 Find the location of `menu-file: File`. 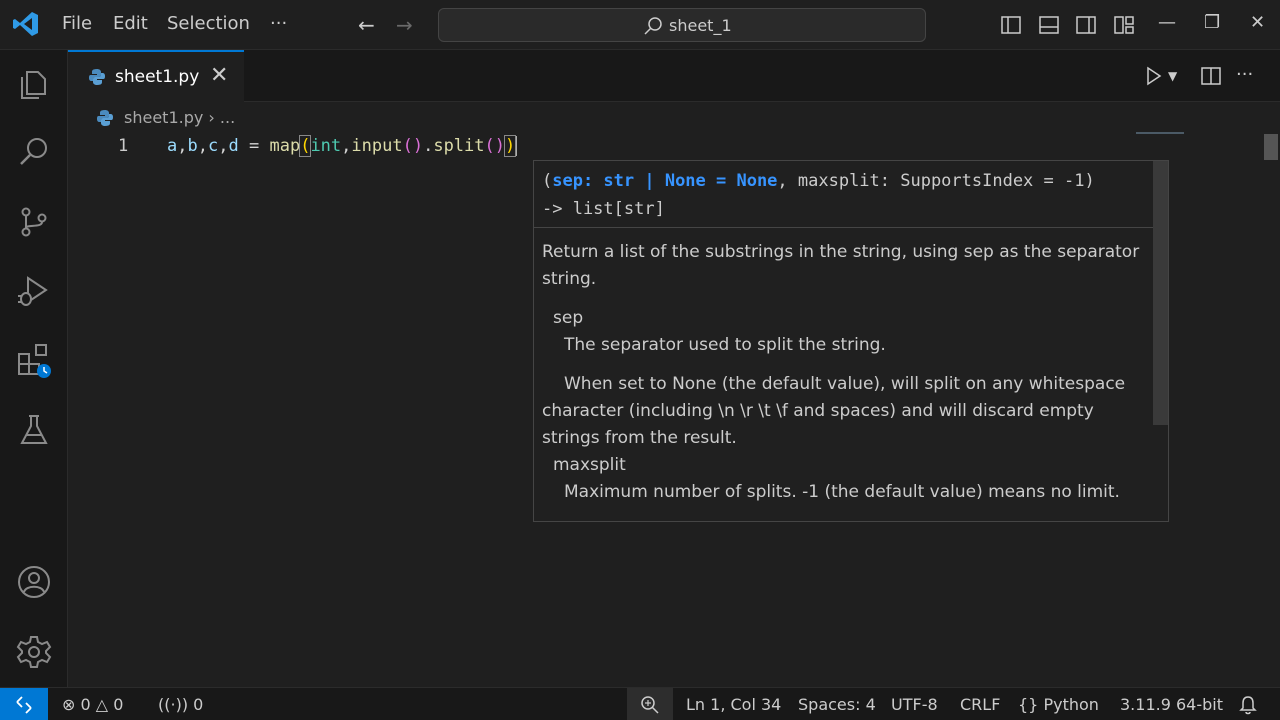

menu-file: File is located at coordinates (77, 23).